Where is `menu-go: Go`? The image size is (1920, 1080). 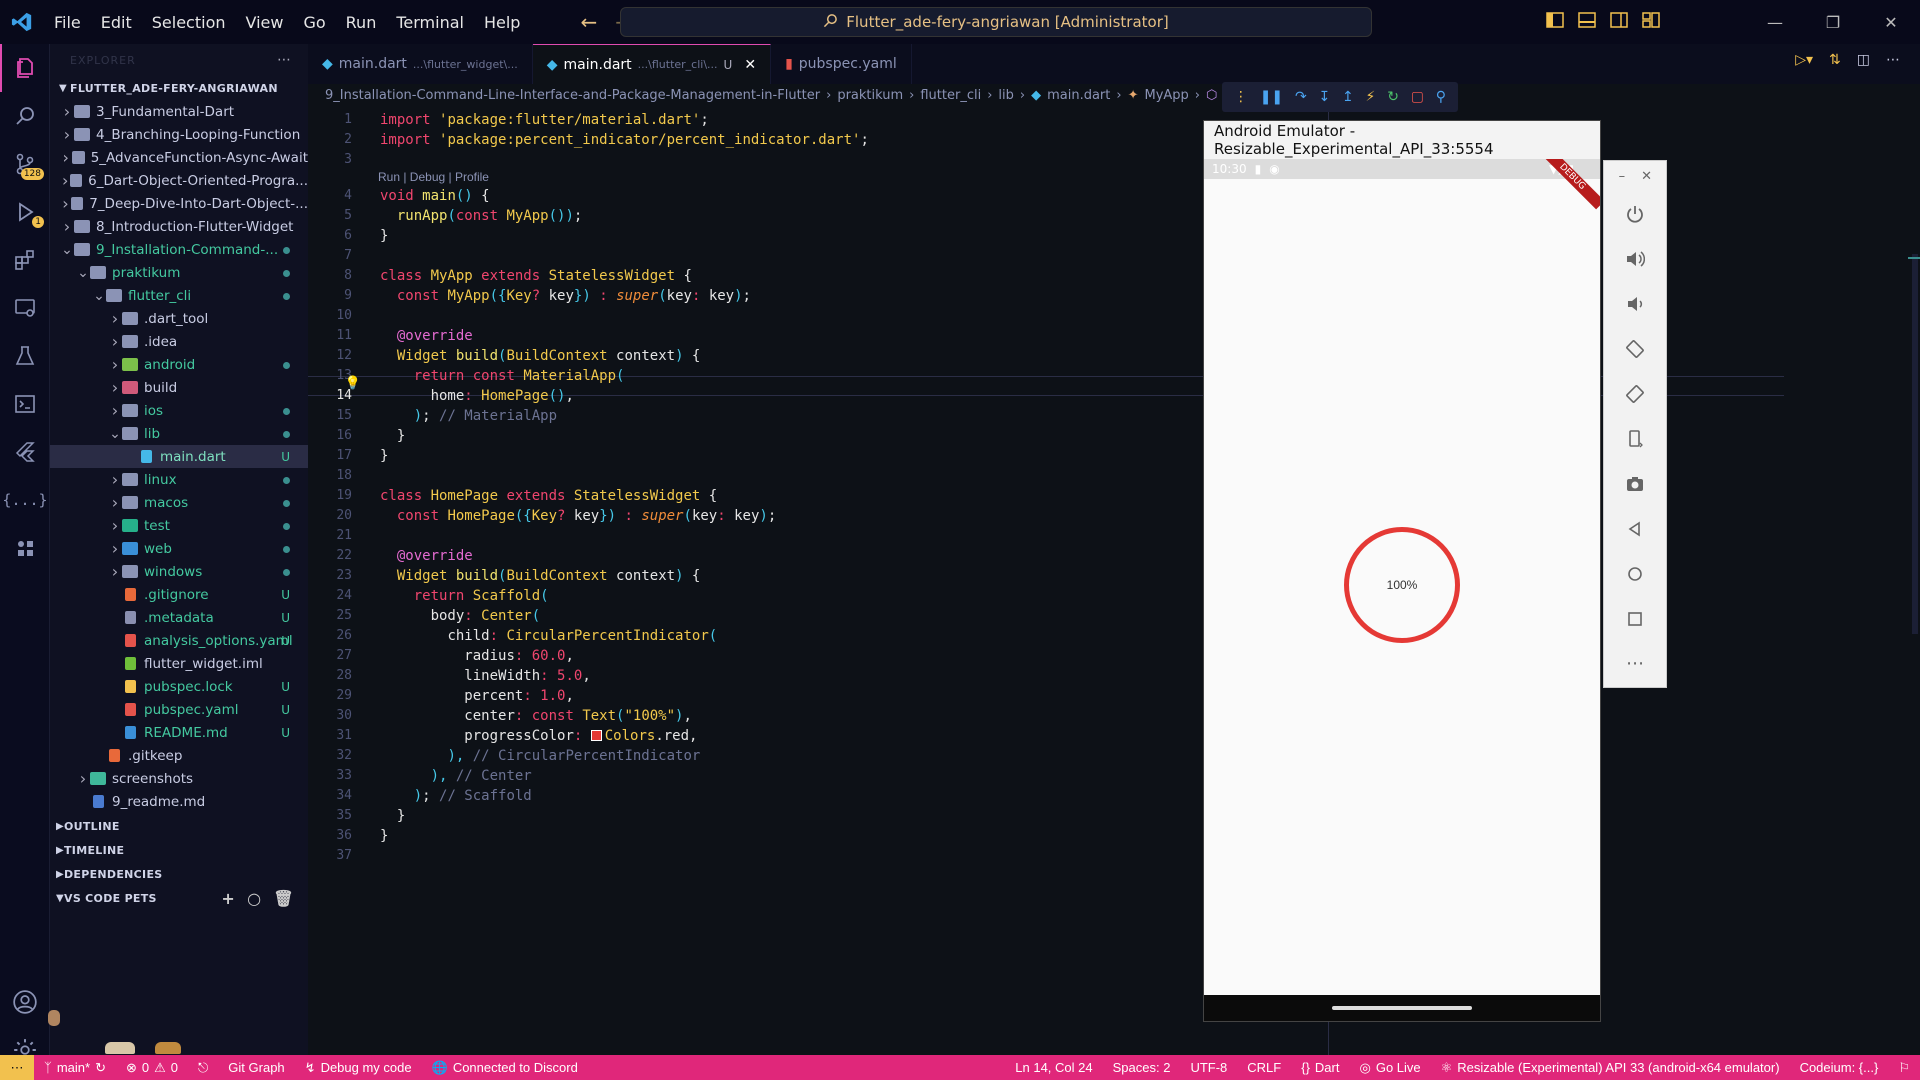 menu-go: Go is located at coordinates (314, 22).